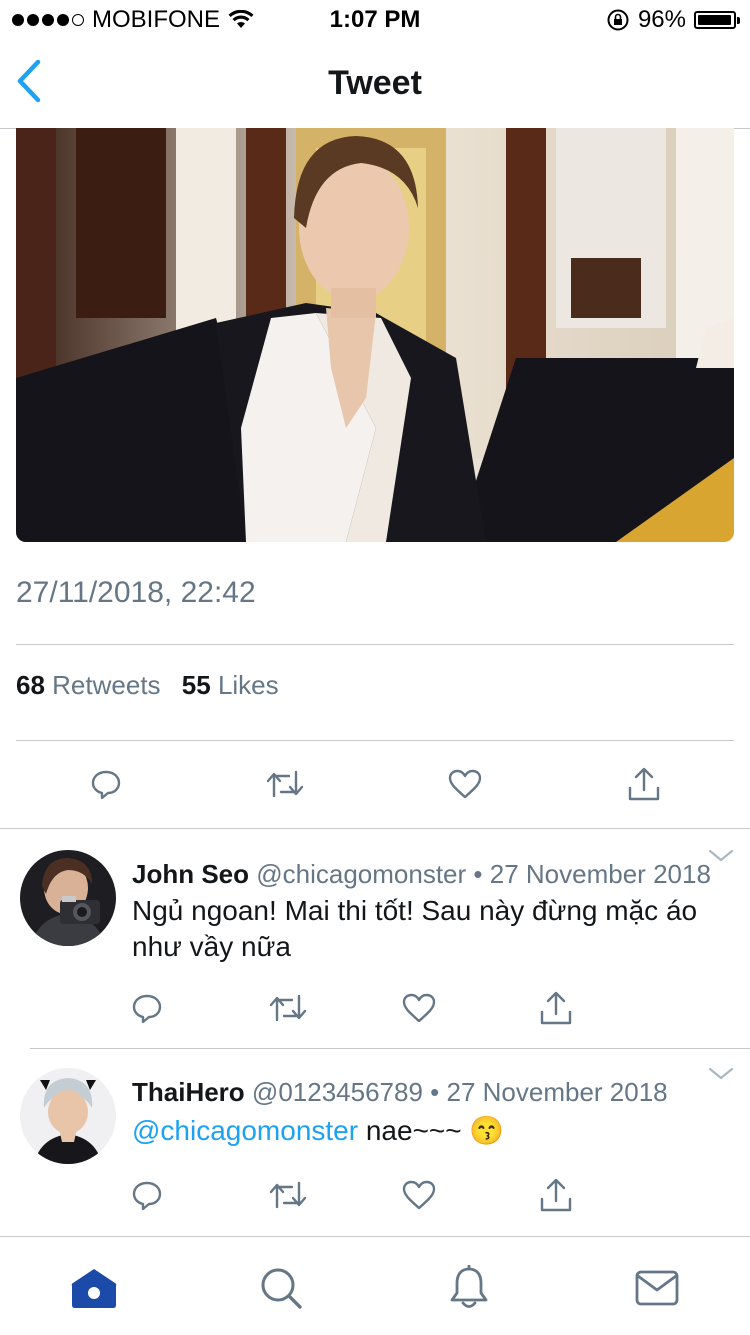 This screenshot has width=750, height=1335. What do you see at coordinates (337, 1092) in the screenshot?
I see `reply-handle: @0123456789` at bounding box center [337, 1092].